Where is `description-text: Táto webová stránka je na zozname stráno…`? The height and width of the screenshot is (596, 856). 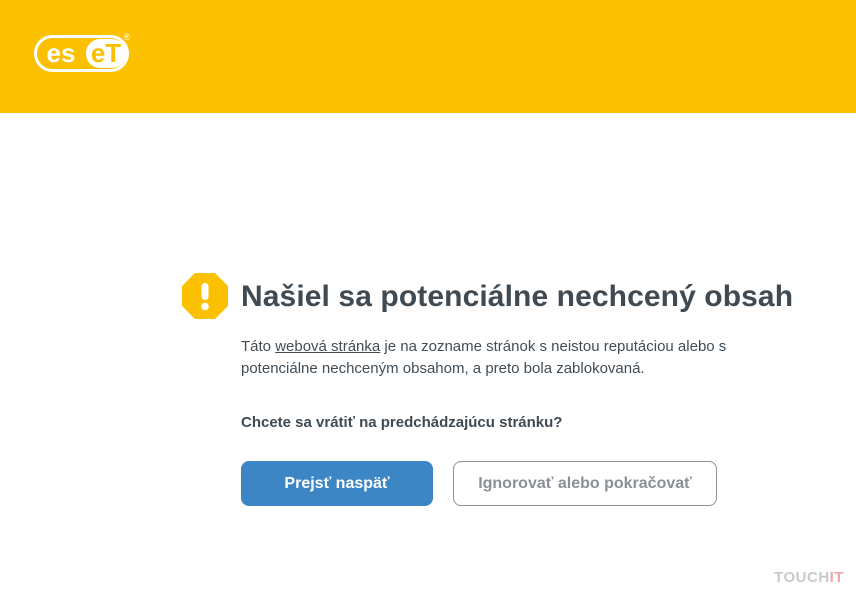
description-text: Táto webová stránka je na zozname stráno… is located at coordinates (501, 358).